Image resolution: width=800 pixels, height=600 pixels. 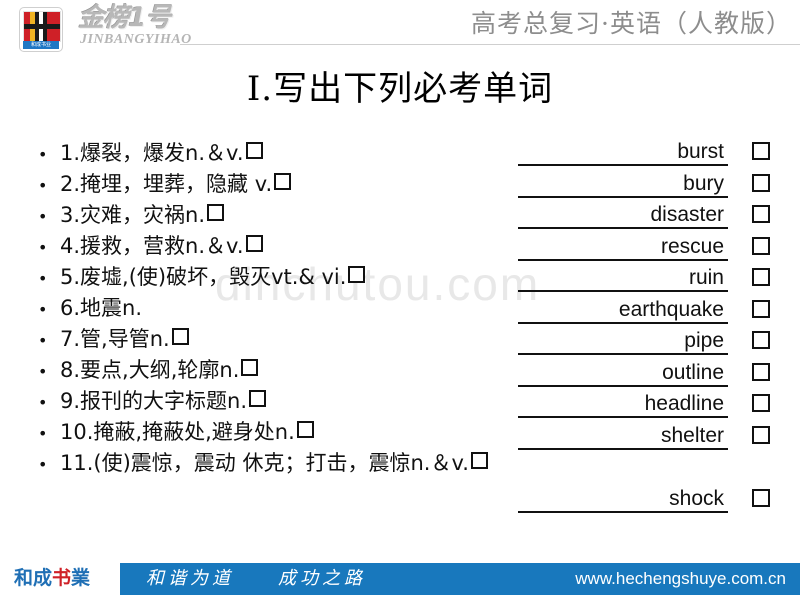 I want to click on publisher-logo: 和成书业, so click(x=41, y=29).